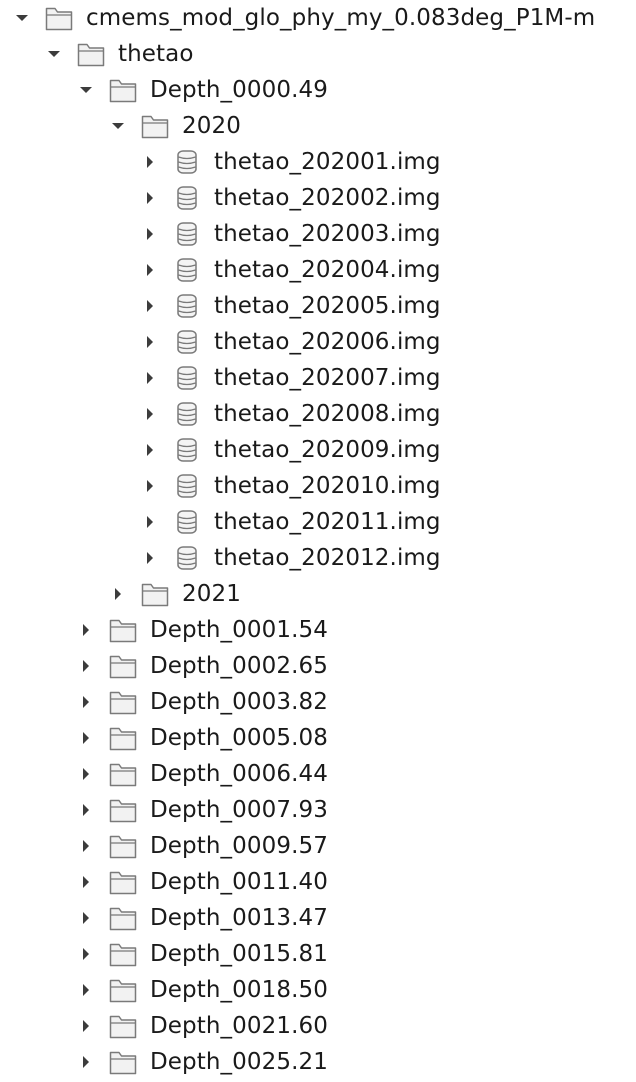 The height and width of the screenshot is (1082, 636). Describe the element at coordinates (239, 882) in the screenshot. I see `tree-item-label: Depth_0011.40` at that location.